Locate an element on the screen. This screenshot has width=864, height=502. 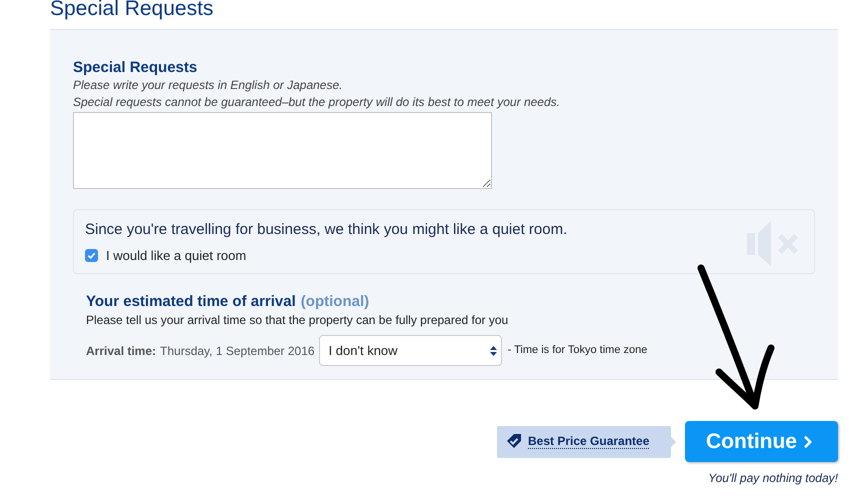
hint-text: Special requests cannot be guaranteed–but the property will do its best to meet your needs. is located at coordinates (317, 102).